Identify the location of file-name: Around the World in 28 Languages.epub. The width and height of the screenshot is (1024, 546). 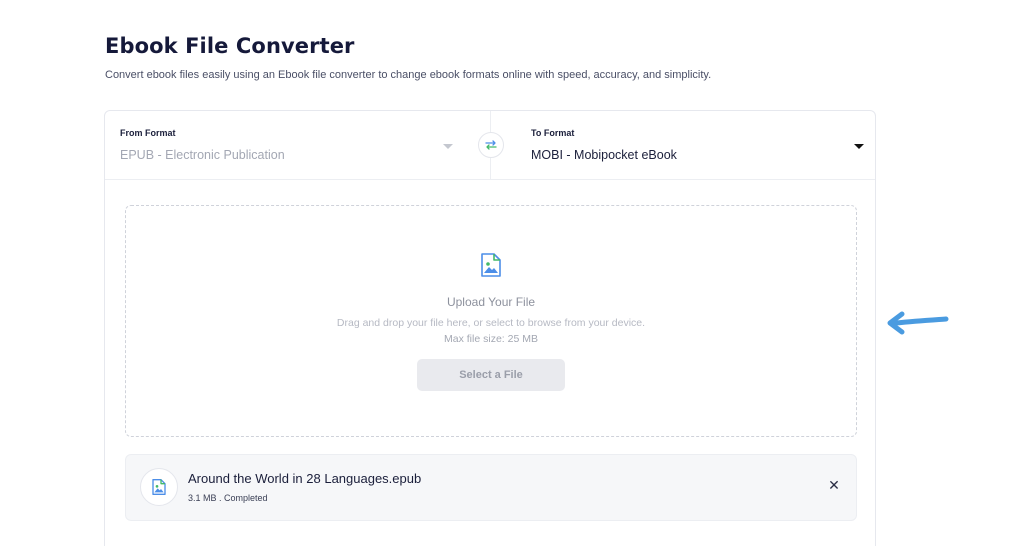
(305, 478).